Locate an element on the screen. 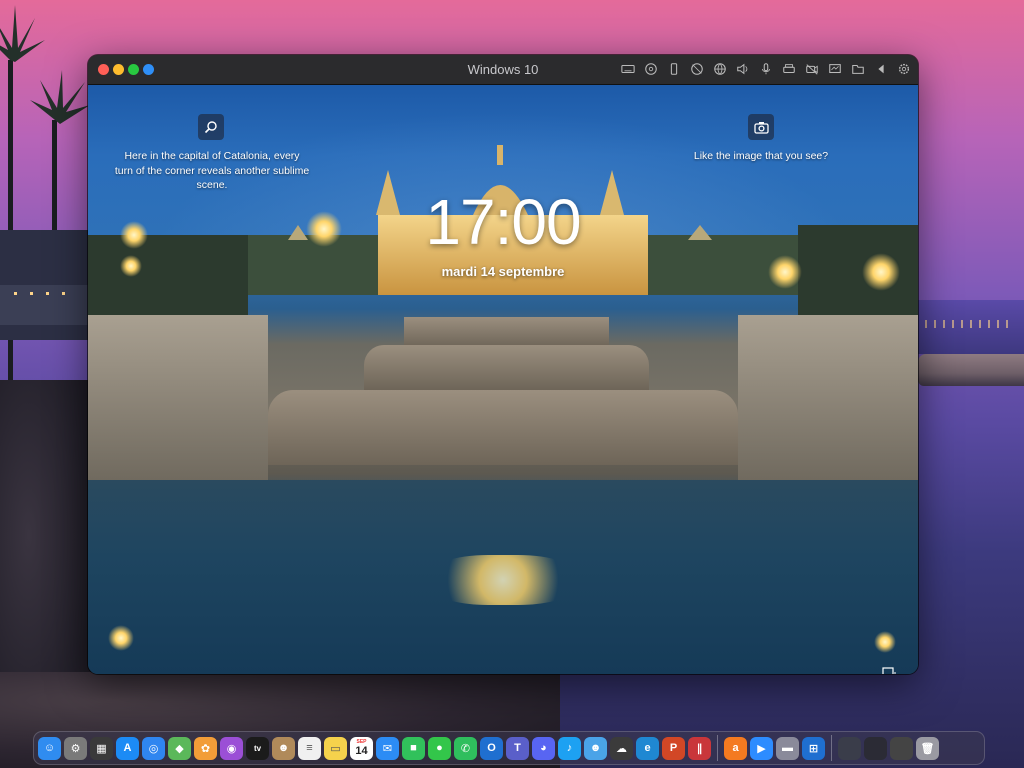 The width and height of the screenshot is (1024, 768). maps-icon: ◆ is located at coordinates (179, 748).